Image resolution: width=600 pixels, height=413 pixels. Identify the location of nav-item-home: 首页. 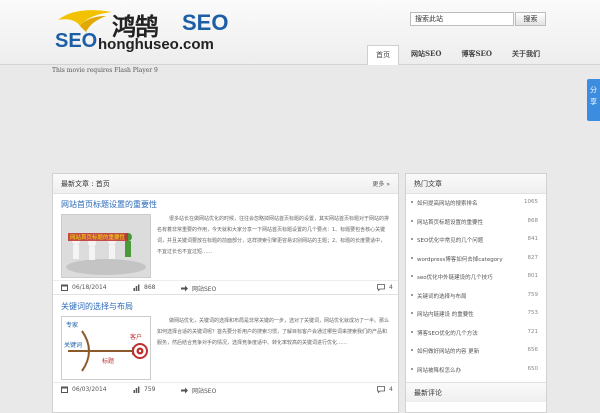
(383, 55).